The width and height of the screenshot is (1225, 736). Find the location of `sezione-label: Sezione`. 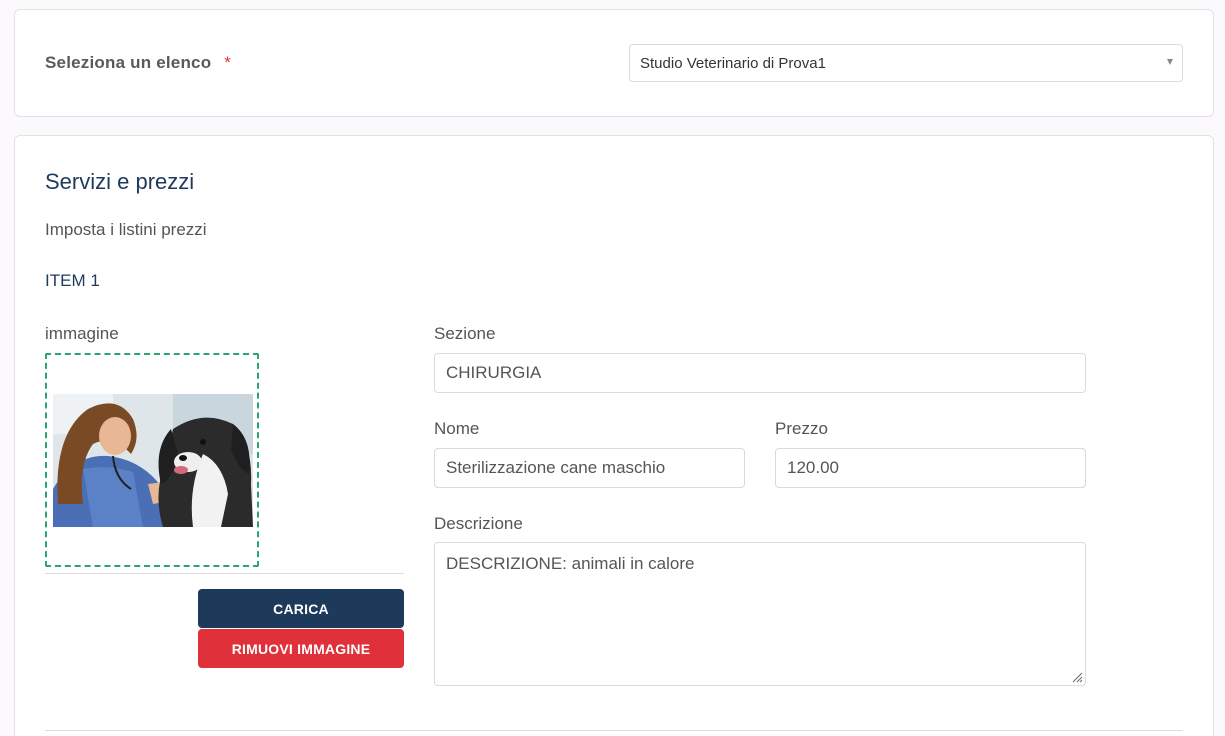

sezione-label: Sezione is located at coordinates (465, 333).